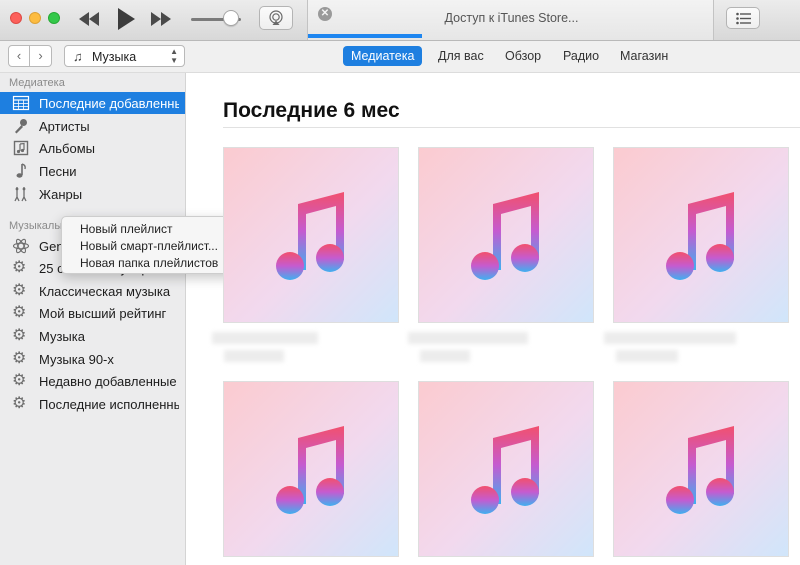 This screenshot has height=565, width=800. What do you see at coordinates (21, 103) in the screenshot?
I see `recently-added-icon` at bounding box center [21, 103].